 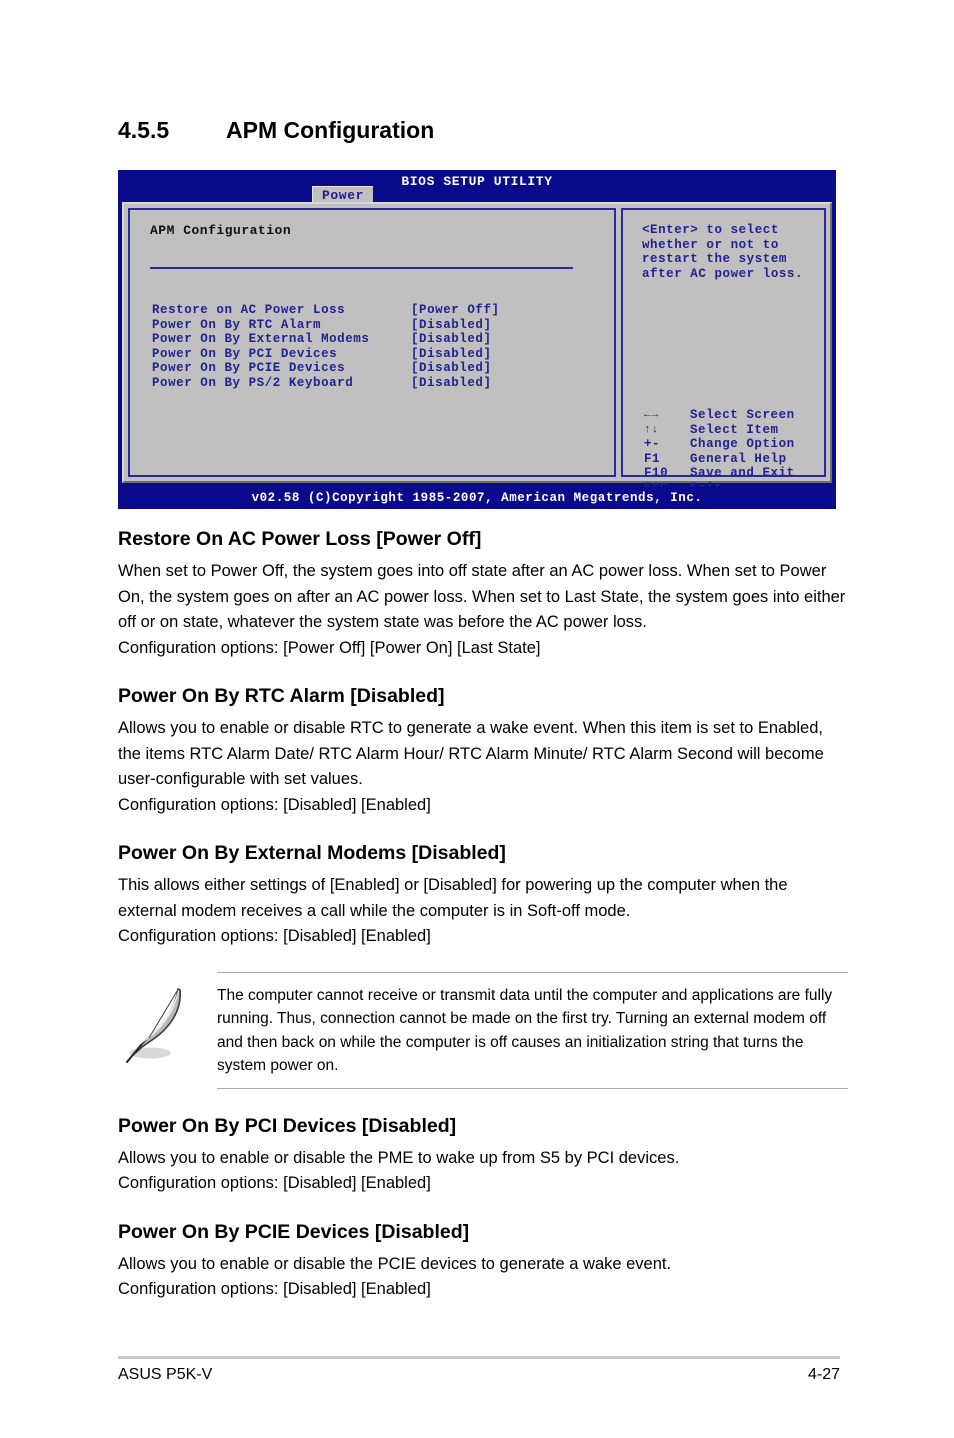 I want to click on legend-row: F1 General Help, so click(x=713, y=459).